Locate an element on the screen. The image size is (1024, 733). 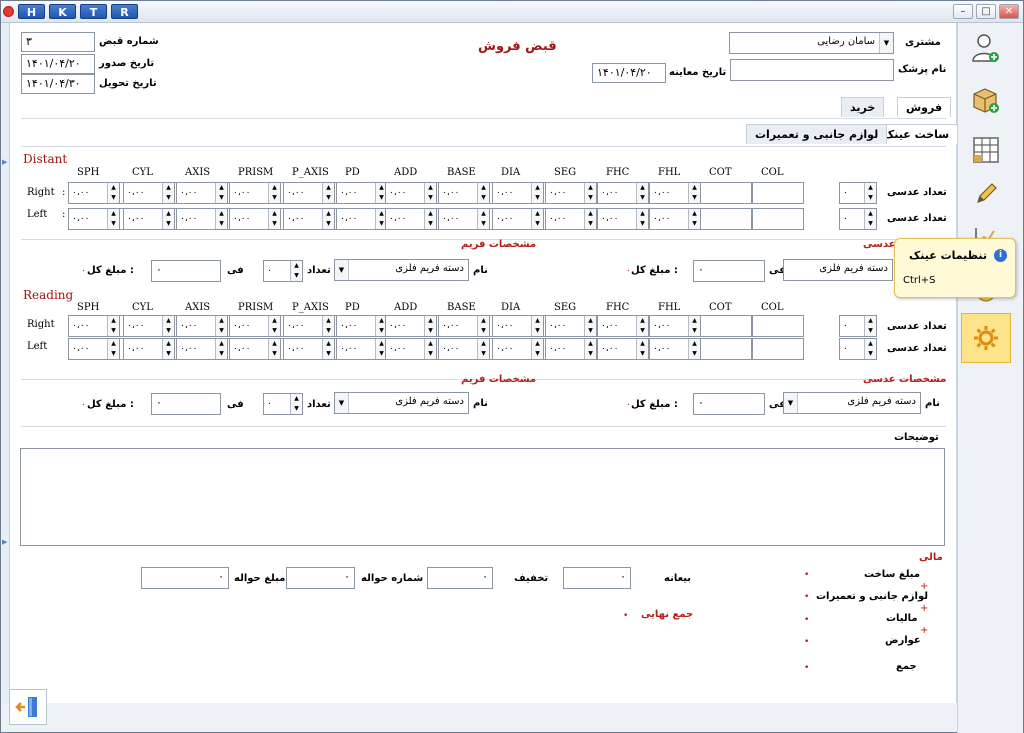
reading-right-add-spinner: ۰،۰۰ ▲ ▼ is located at coordinates (411, 326).